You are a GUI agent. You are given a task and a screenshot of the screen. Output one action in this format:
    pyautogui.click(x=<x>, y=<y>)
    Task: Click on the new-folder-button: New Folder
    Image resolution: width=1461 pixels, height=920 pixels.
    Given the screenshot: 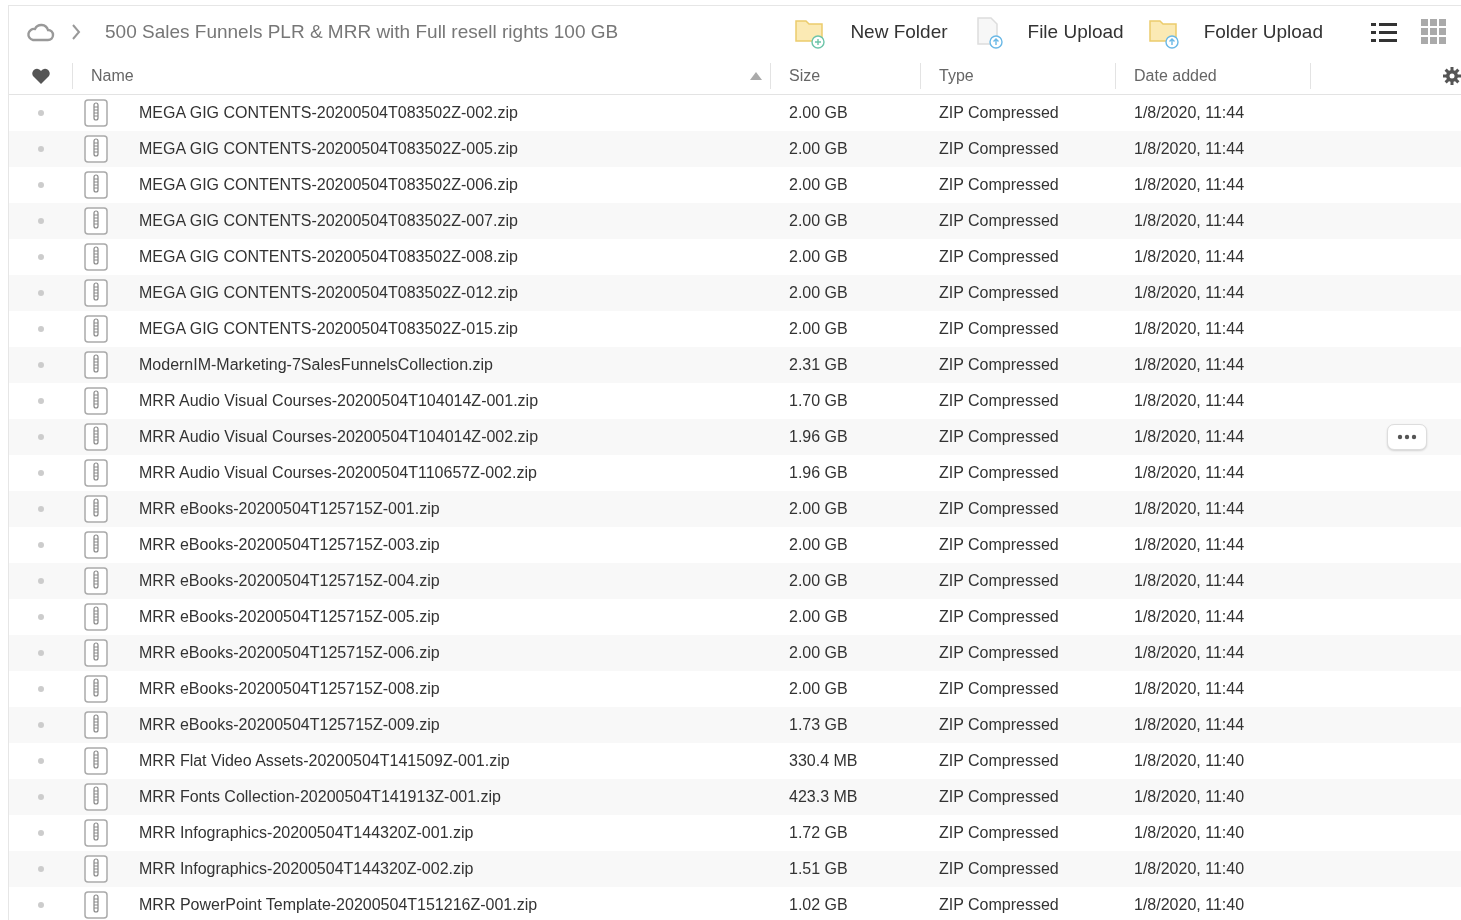 What is the action you would take?
    pyautogui.click(x=899, y=32)
    